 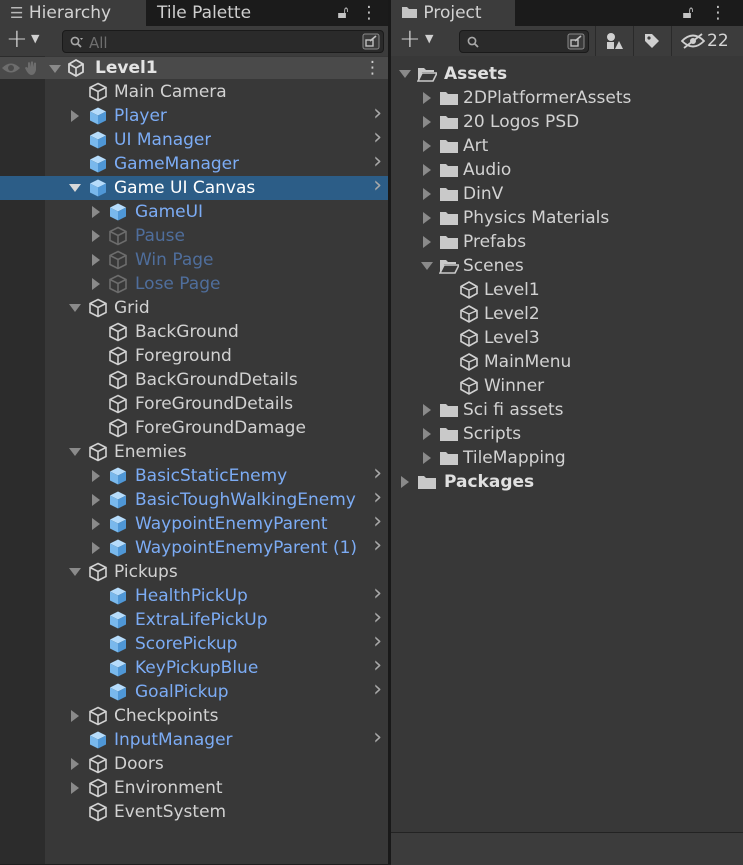 What do you see at coordinates (567, 458) in the screenshot?
I see `folder-item: TileMapping` at bounding box center [567, 458].